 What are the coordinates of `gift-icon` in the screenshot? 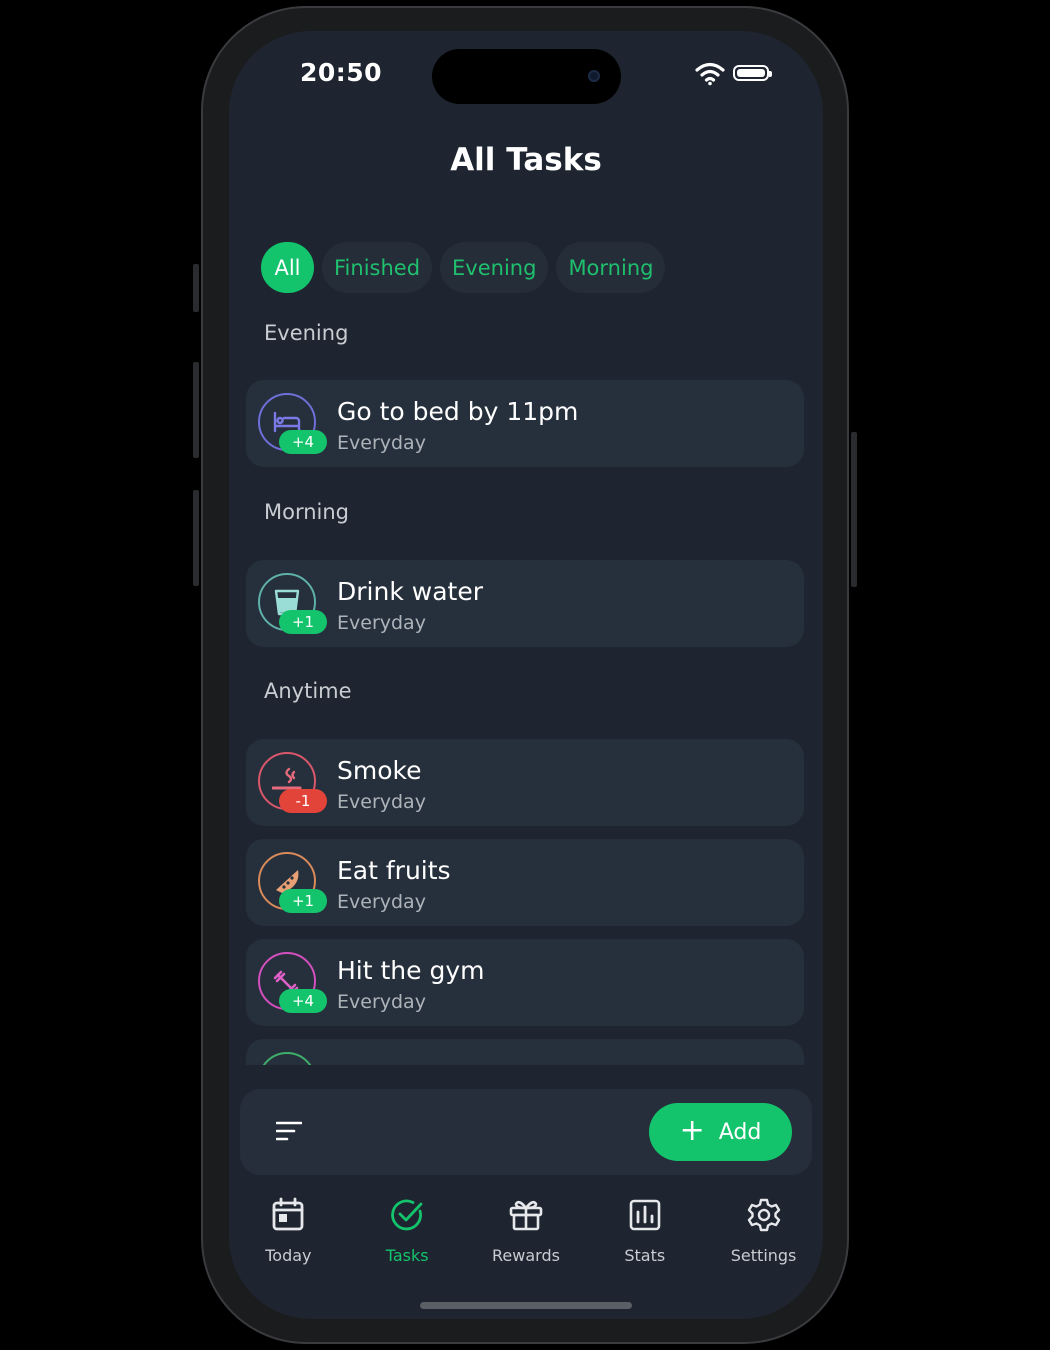 It's located at (526, 1215).